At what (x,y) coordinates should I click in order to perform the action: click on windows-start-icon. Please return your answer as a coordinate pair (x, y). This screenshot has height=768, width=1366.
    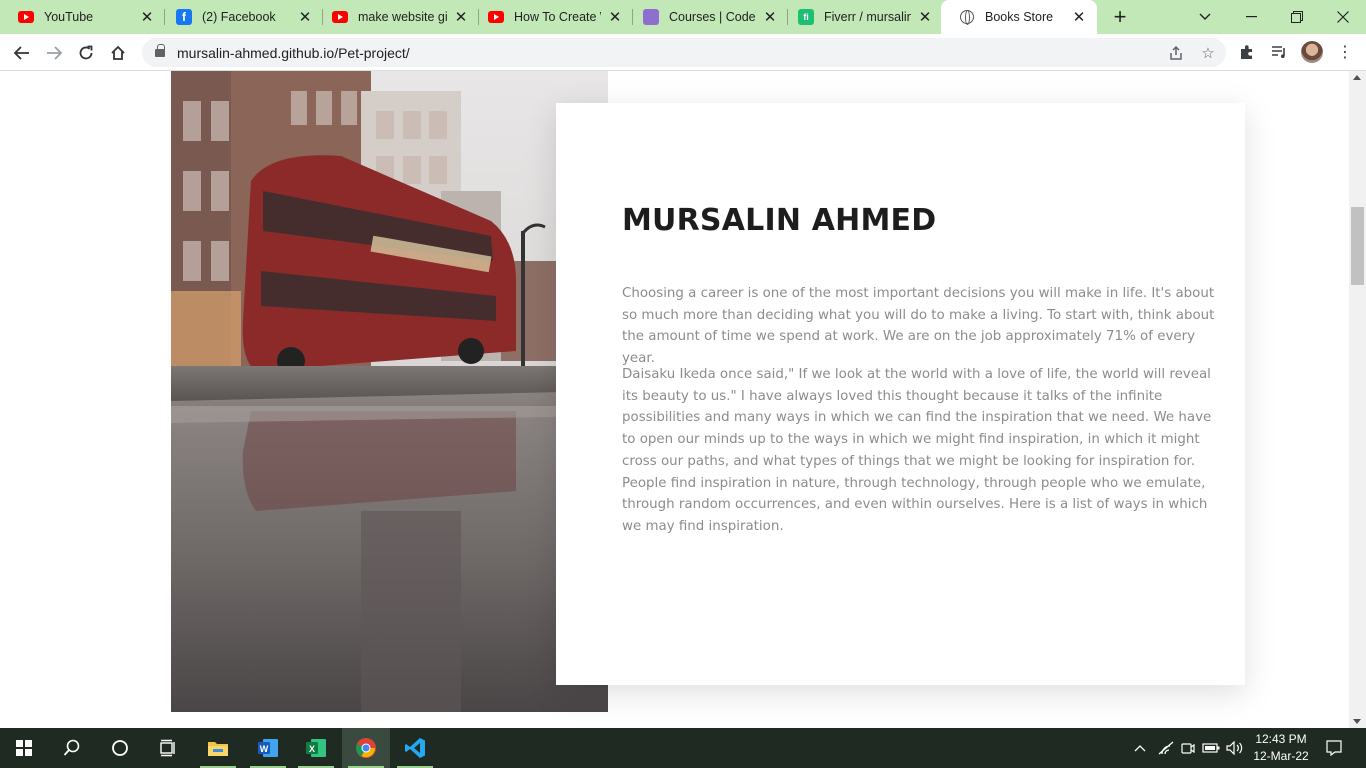
    Looking at the image, I should click on (24, 748).